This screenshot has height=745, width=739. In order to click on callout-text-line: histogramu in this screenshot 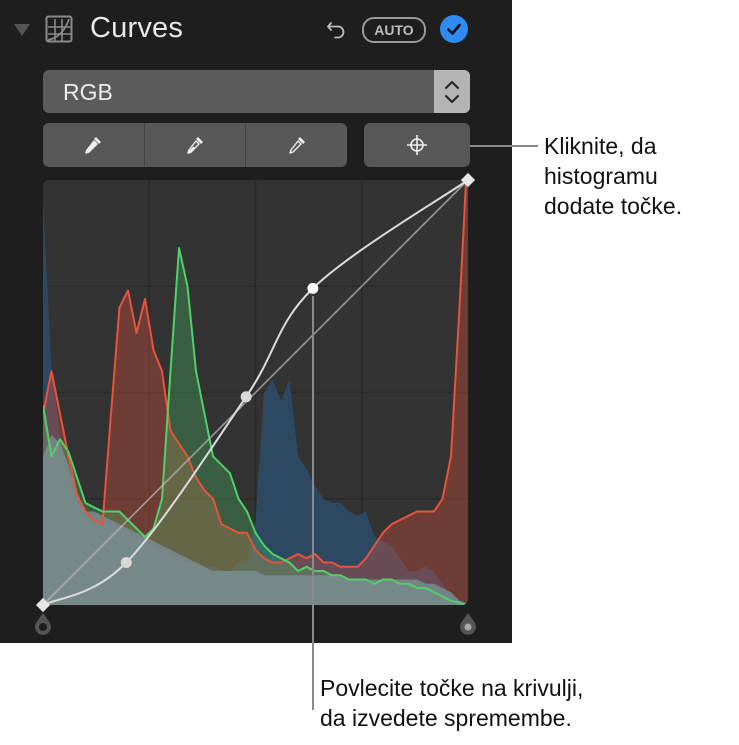, I will do `click(601, 176)`.